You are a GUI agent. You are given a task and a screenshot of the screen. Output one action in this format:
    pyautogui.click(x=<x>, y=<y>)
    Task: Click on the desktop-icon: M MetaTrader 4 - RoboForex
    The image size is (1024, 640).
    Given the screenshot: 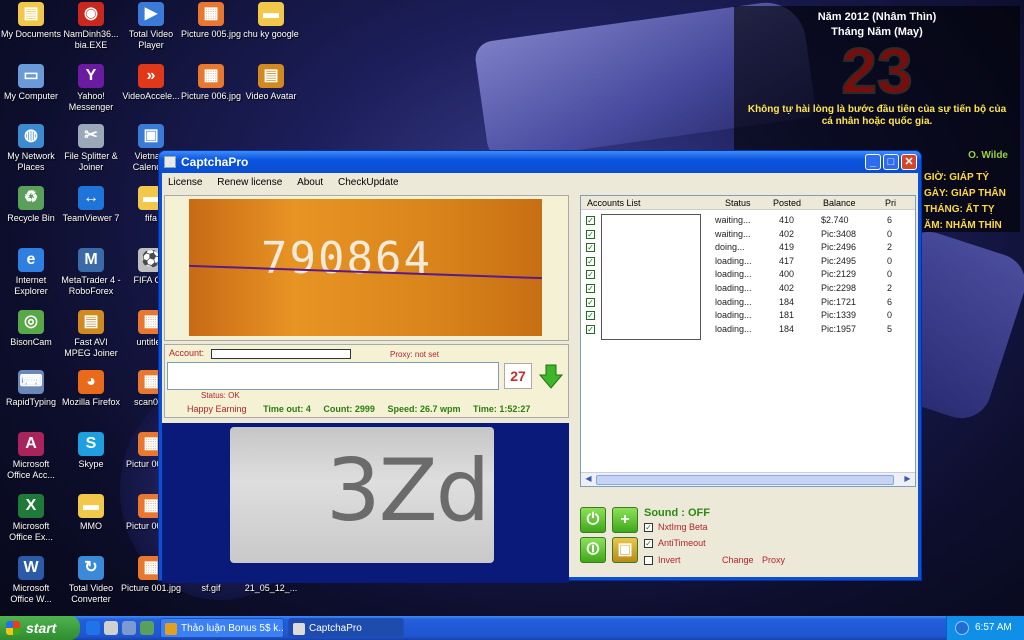 What is the action you would take?
    pyautogui.click(x=91, y=272)
    